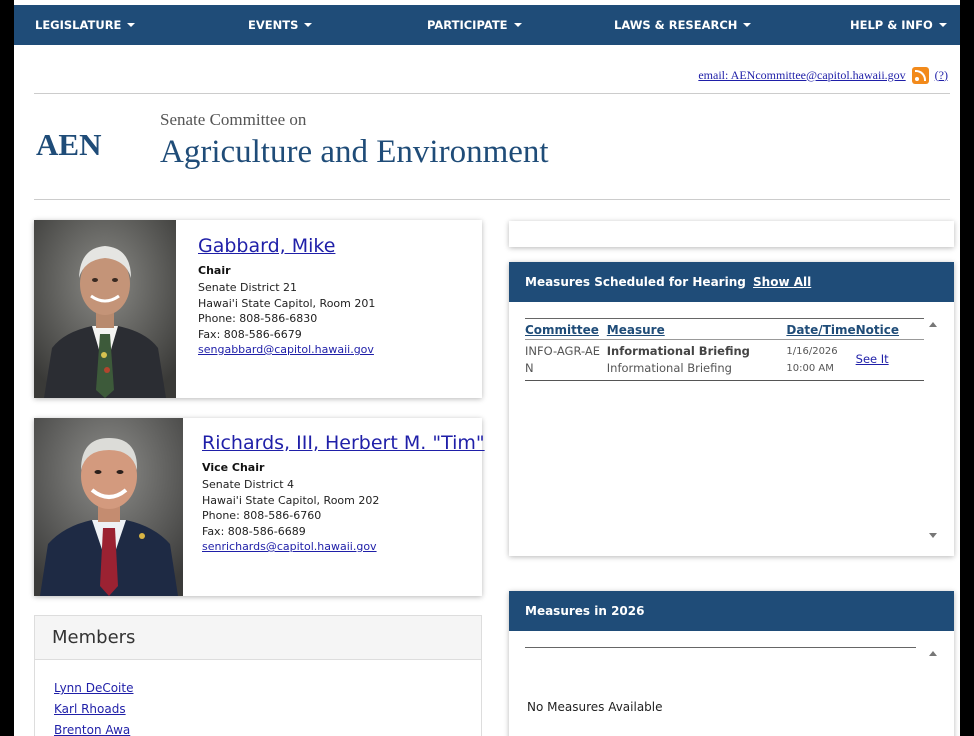 The image size is (974, 736). What do you see at coordinates (731, 663) in the screenshot?
I see `measures-year-panel: Measures in 2026 No Measures Available` at bounding box center [731, 663].